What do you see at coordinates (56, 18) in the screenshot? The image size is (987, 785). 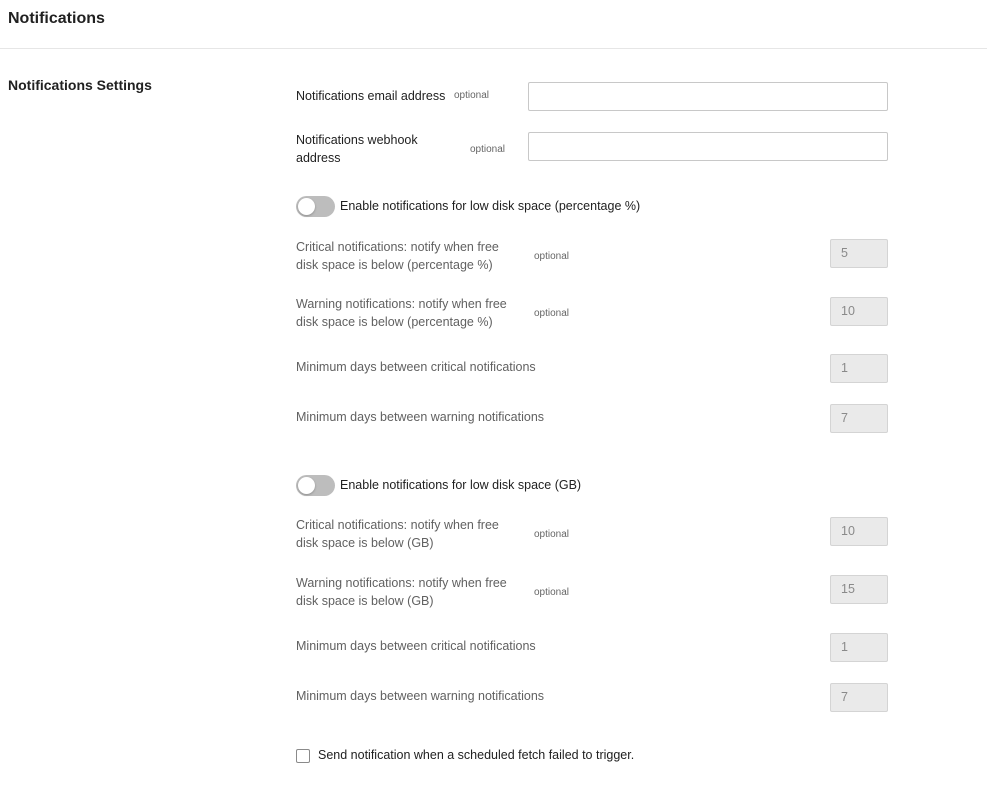 I see `page-title: Notifications` at bounding box center [56, 18].